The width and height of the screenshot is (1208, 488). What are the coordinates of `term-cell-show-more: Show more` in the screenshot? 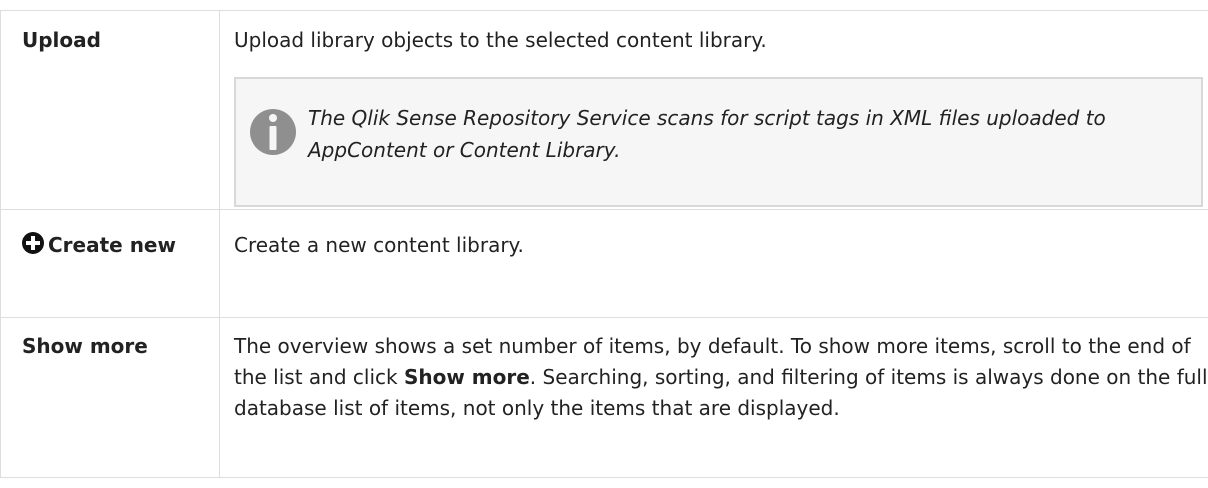 It's located at (110, 397).